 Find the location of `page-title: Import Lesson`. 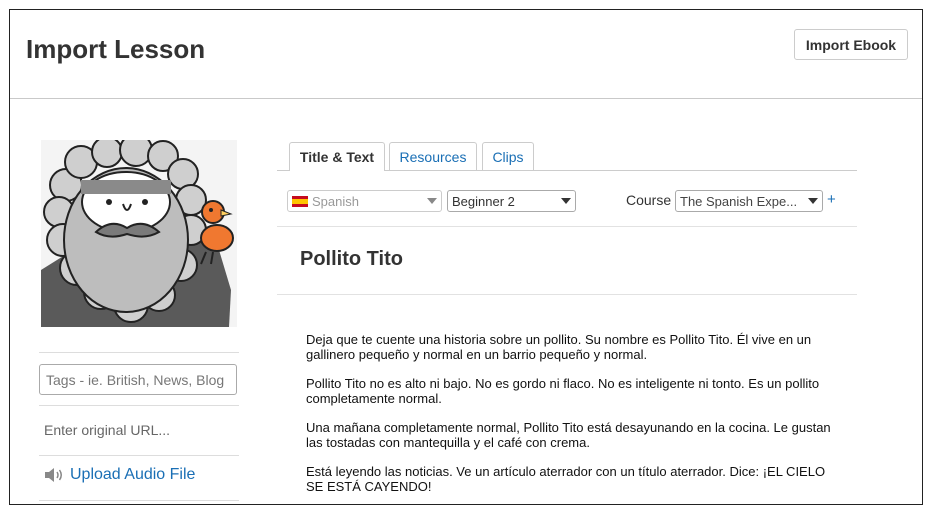

page-title: Import Lesson is located at coordinates (116, 49).